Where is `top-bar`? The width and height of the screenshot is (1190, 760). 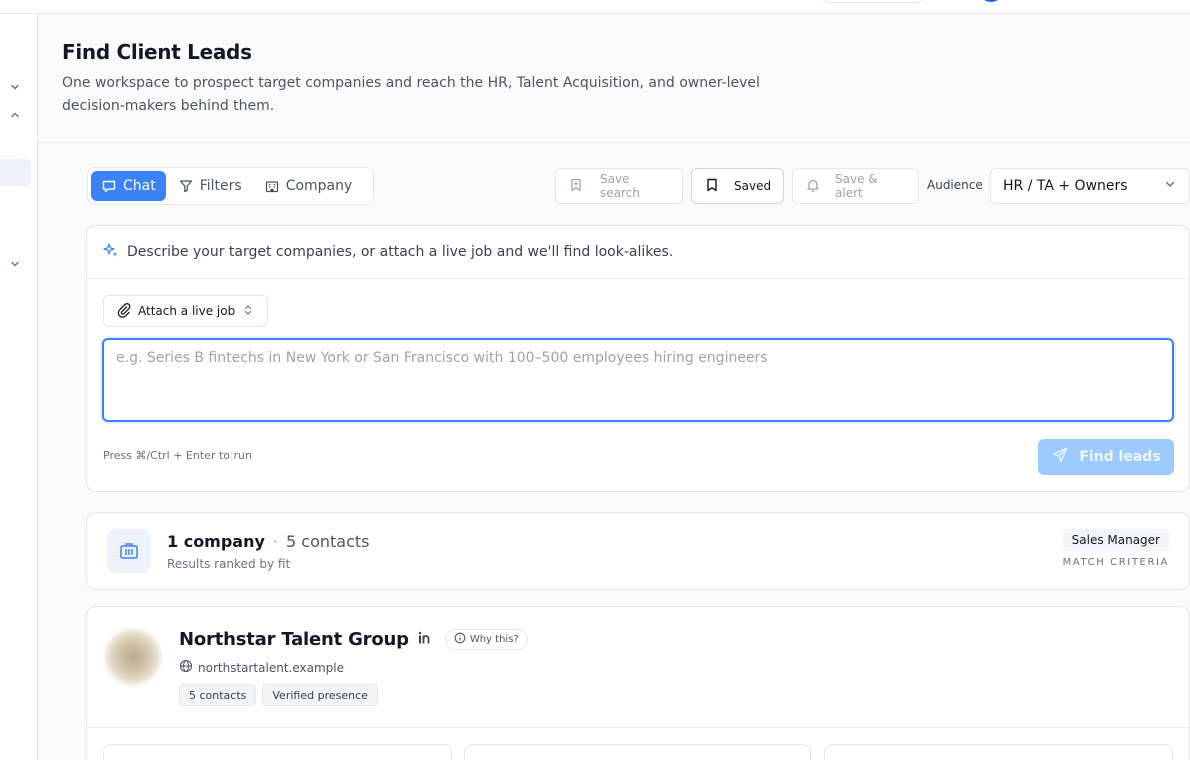 top-bar is located at coordinates (595, 7).